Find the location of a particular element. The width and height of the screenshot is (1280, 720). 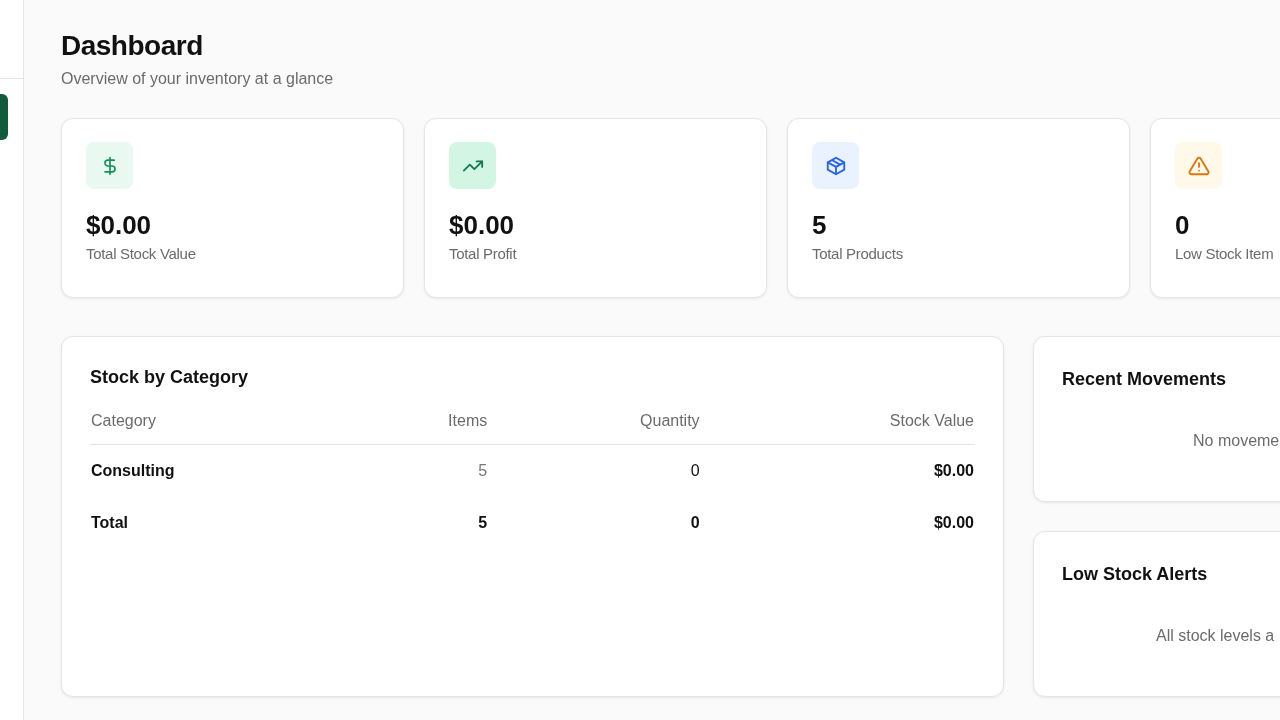

stat-label: Total Stock Value is located at coordinates (141, 253).